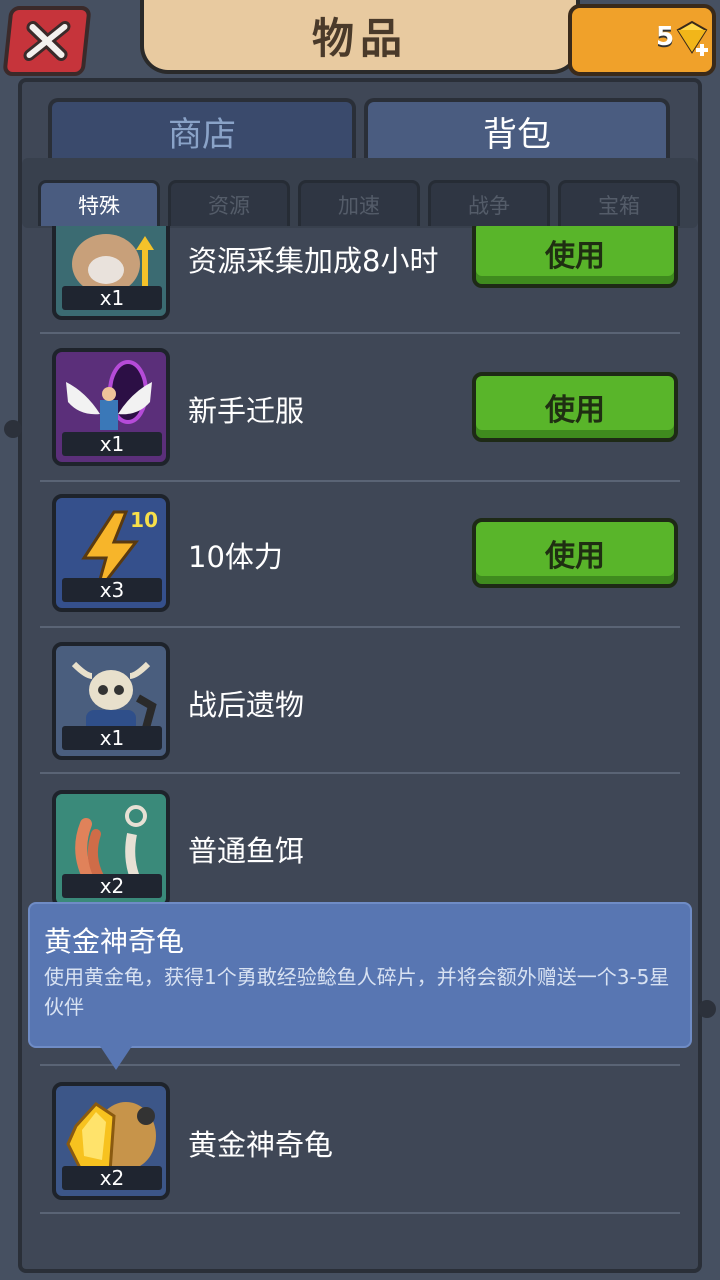 The image size is (720, 1280). What do you see at coordinates (114, 941) in the screenshot?
I see `tooltip-title: 黄金神奇龟` at bounding box center [114, 941].